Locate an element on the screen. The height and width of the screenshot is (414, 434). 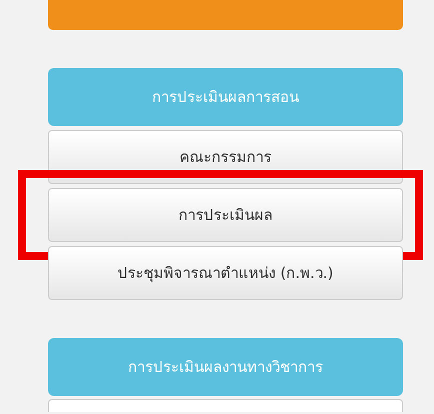
section-header: การประเมินผลการสอน is located at coordinates (225, 97).